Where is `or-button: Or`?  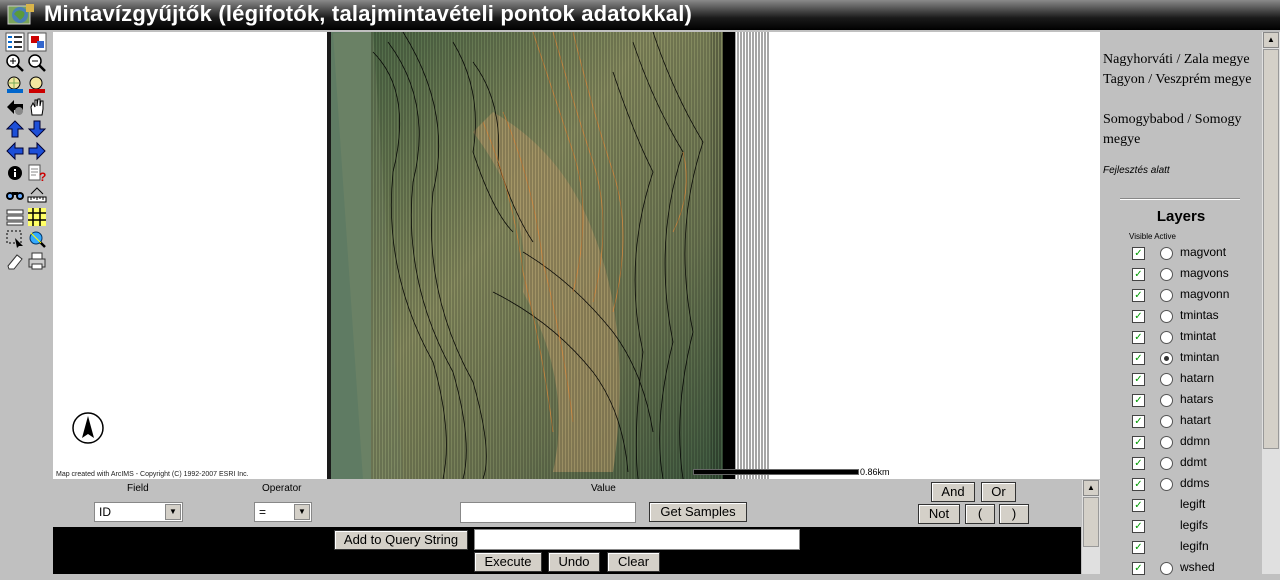
or-button: Or is located at coordinates (998, 492).